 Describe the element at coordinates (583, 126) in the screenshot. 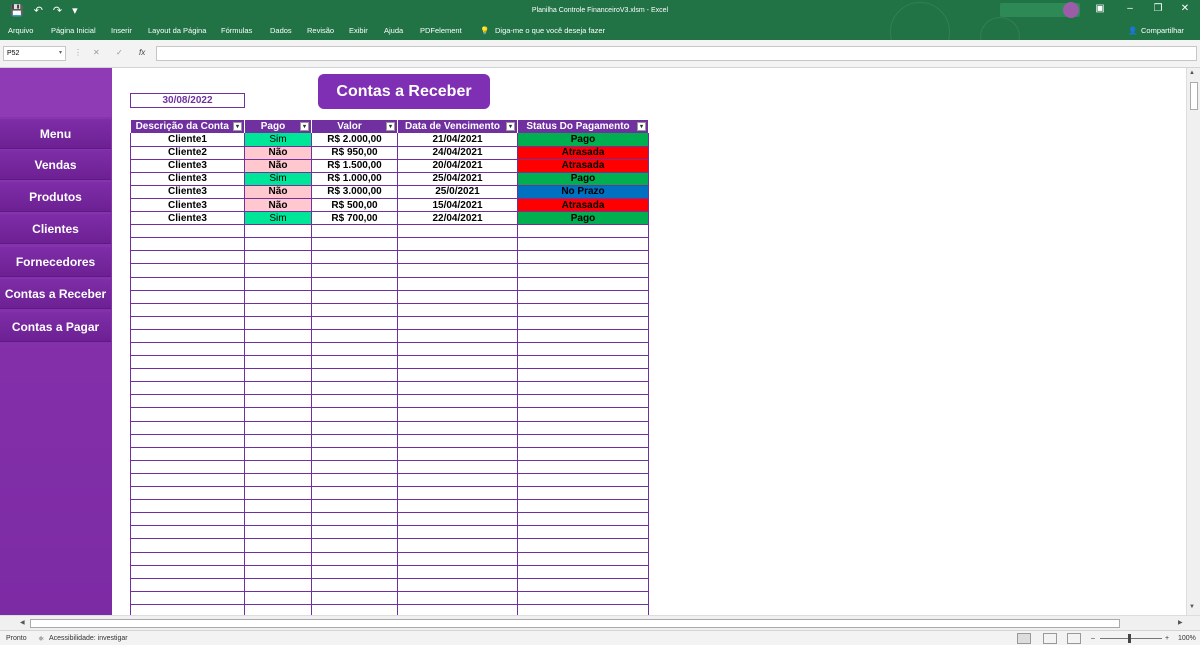

I see `column-header: Status Do Pagamento ▾` at that location.